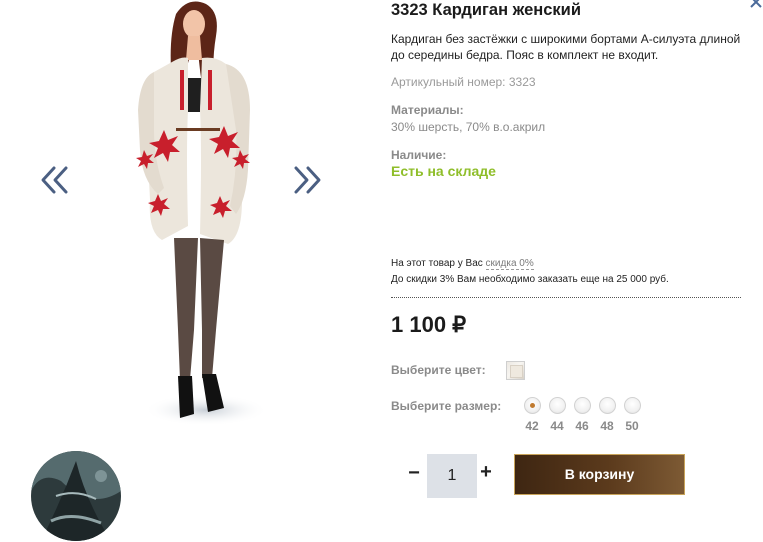 The height and width of the screenshot is (542, 763). Describe the element at coordinates (427, 110) in the screenshot. I see `materials-label: Материалы:` at that location.